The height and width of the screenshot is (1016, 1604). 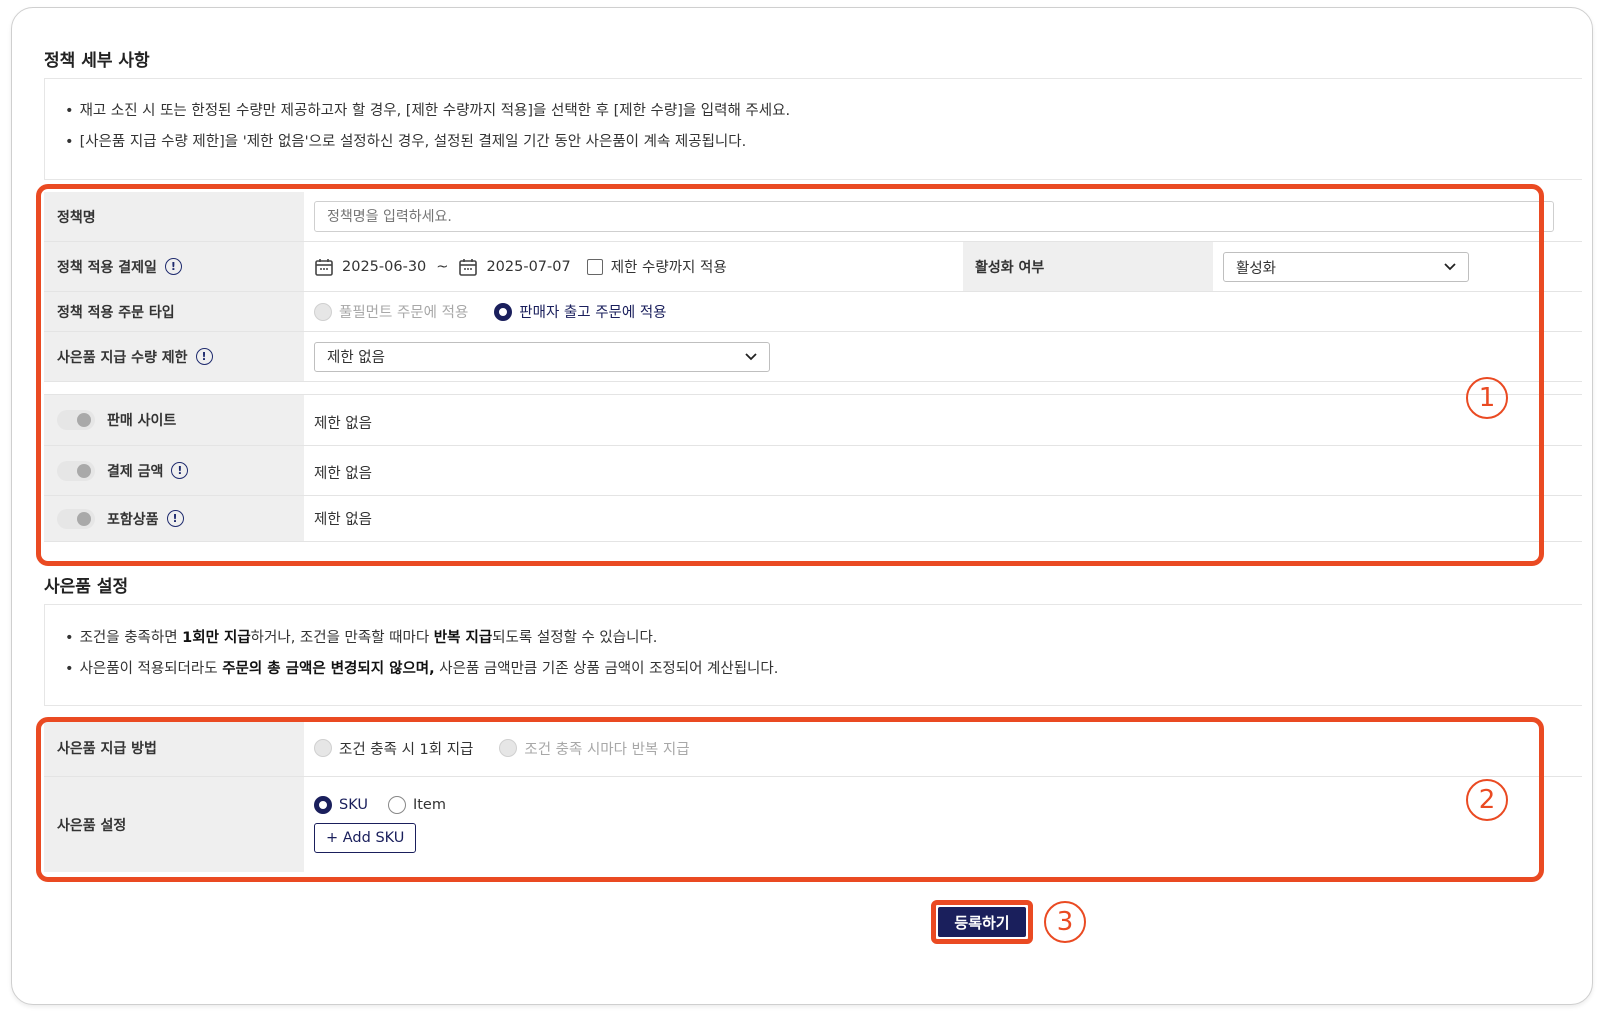 I want to click on amount-toggle, so click(x=76, y=470).